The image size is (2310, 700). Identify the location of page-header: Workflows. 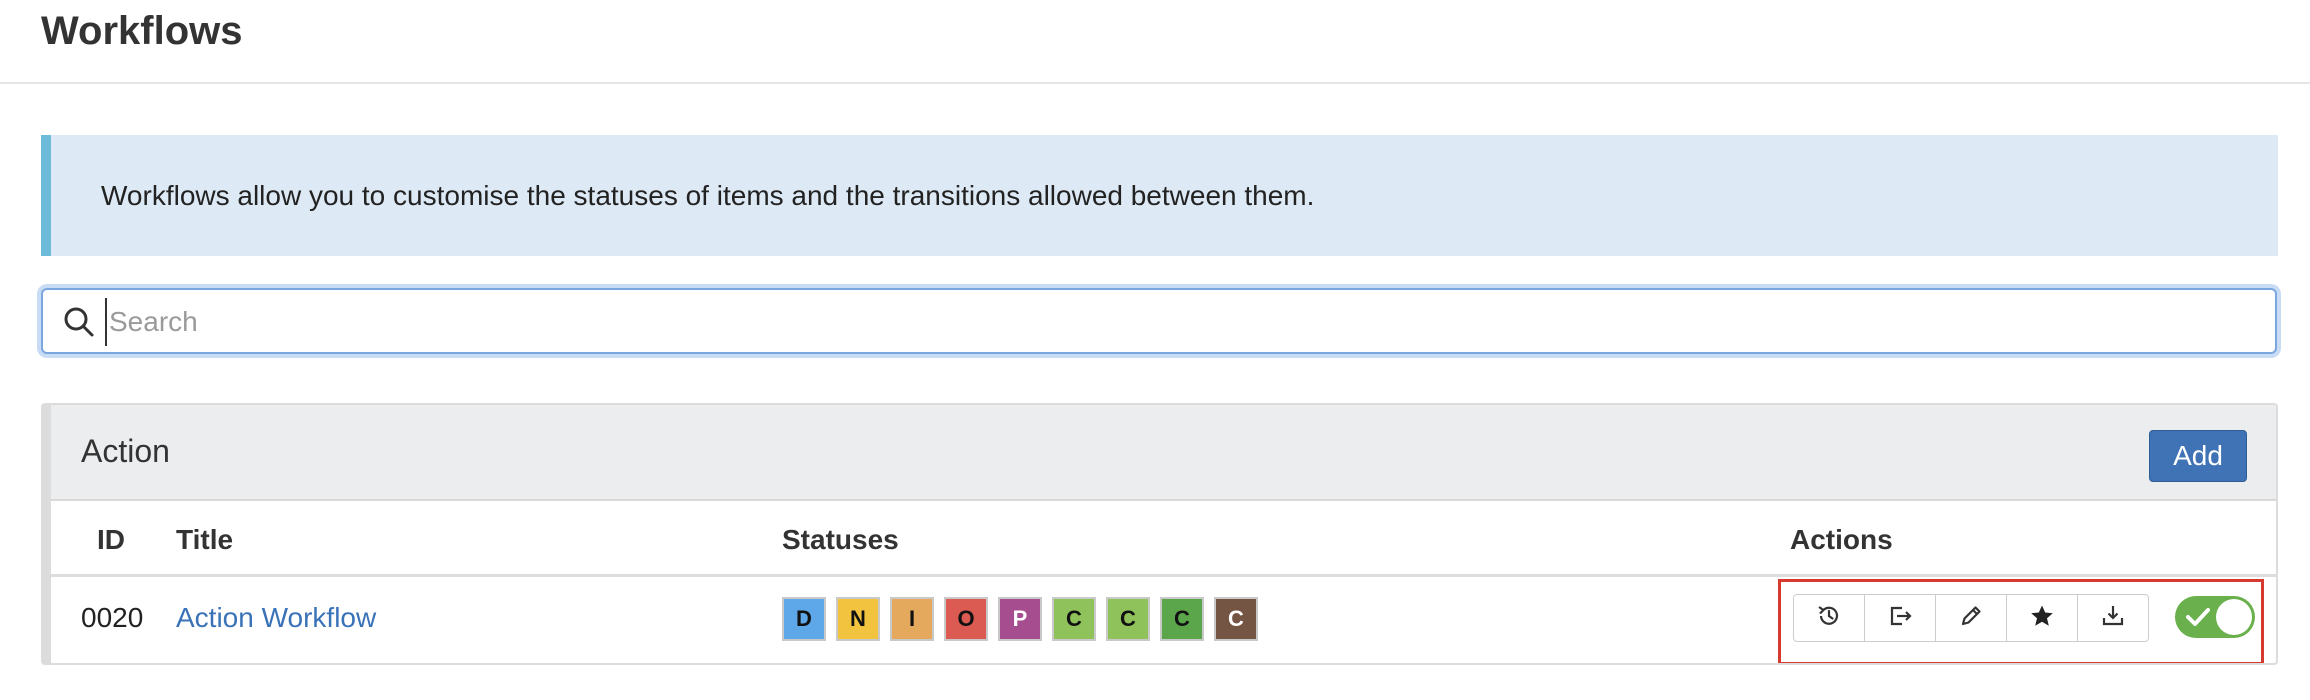
(1155, 42).